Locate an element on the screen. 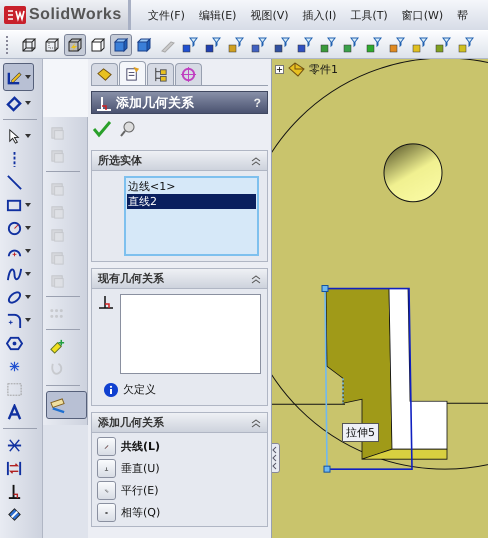 Image resolution: width=488 pixels, height=538 pixels. menu-item: 工具(T) is located at coordinates (369, 15).